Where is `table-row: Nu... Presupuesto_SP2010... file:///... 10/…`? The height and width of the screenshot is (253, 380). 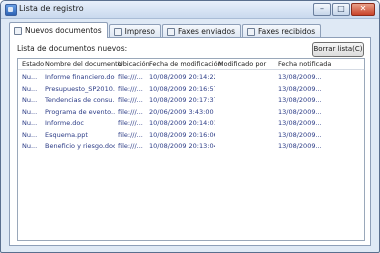 table-row: Nu... Presupuesto_SP2010... file:///... 10/… is located at coordinates (191, 89).